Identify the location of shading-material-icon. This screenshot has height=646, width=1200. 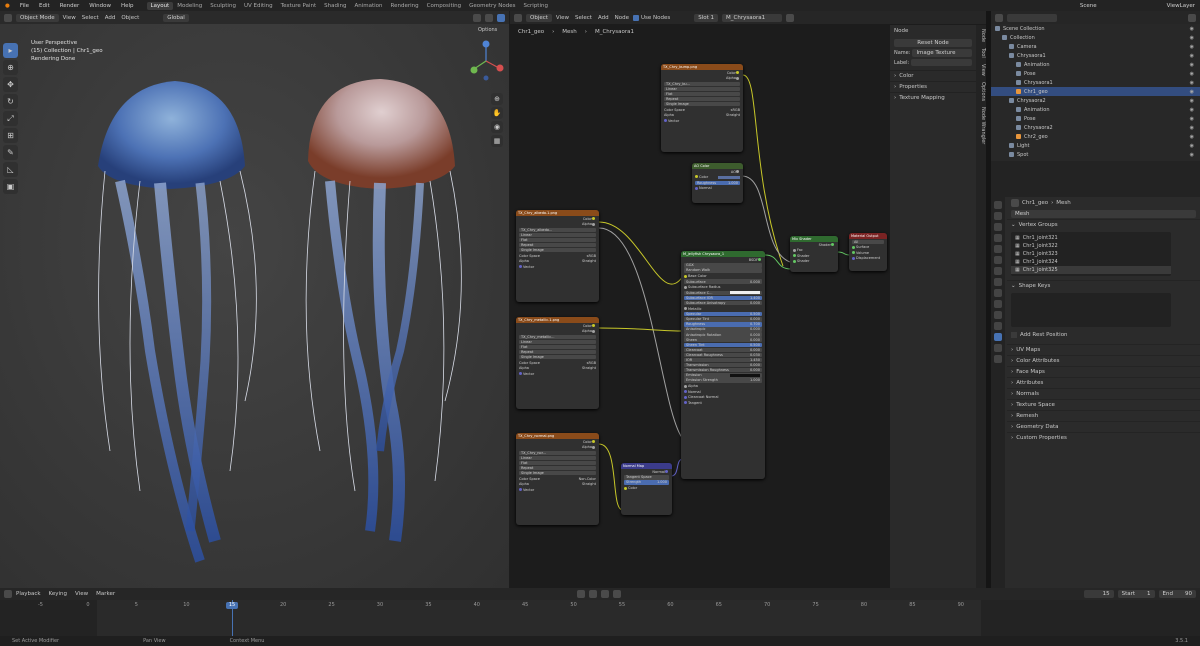
(501, 17).